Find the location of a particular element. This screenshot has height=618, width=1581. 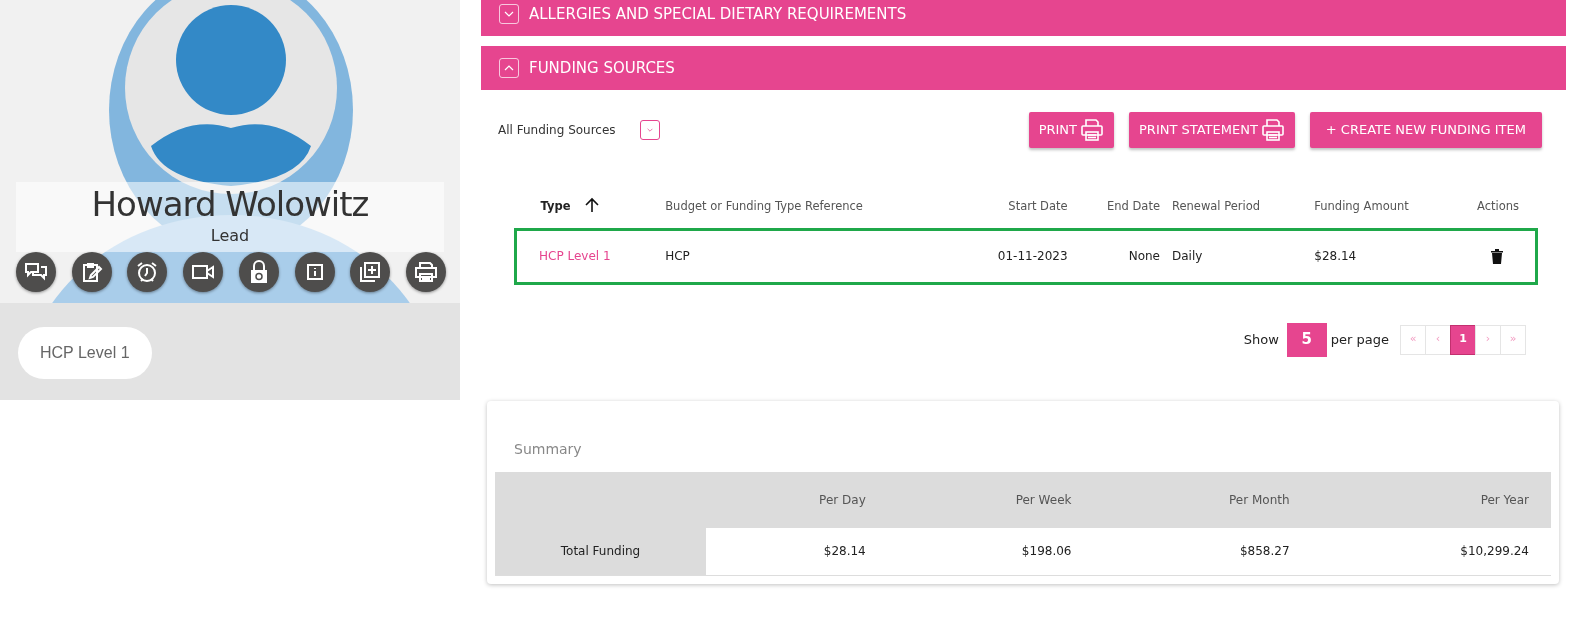

table-cell: $198.06 is located at coordinates (1046, 551).